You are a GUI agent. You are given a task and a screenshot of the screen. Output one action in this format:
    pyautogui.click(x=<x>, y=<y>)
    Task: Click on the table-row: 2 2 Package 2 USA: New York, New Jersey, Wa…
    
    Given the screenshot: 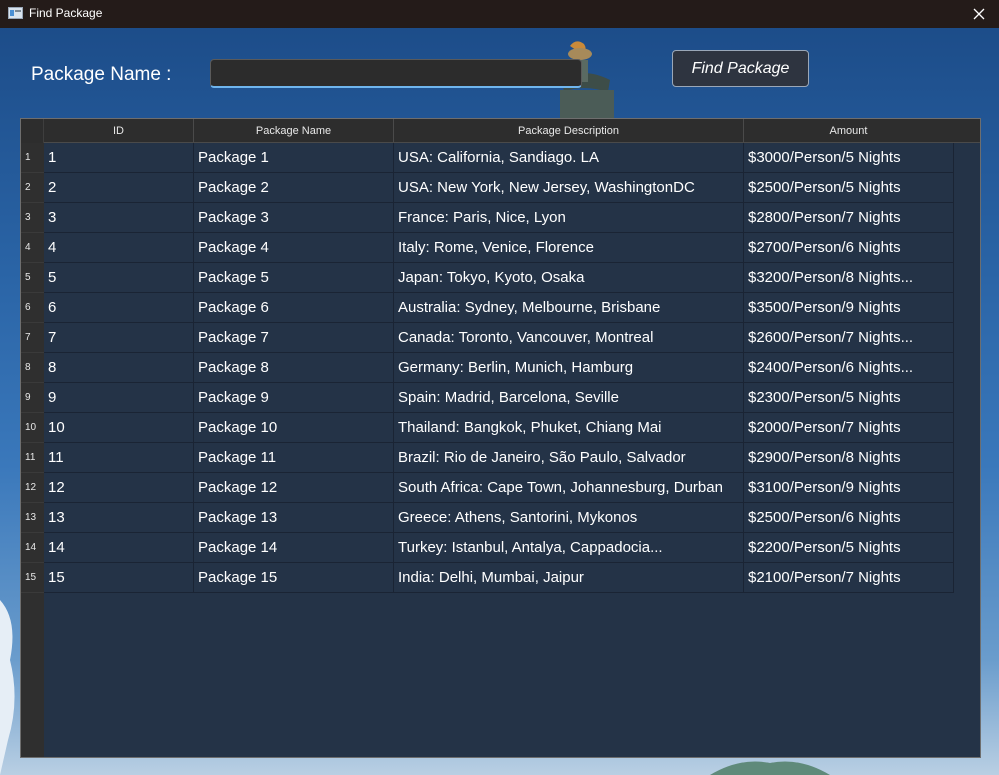 What is the action you would take?
    pyautogui.click(x=500, y=188)
    